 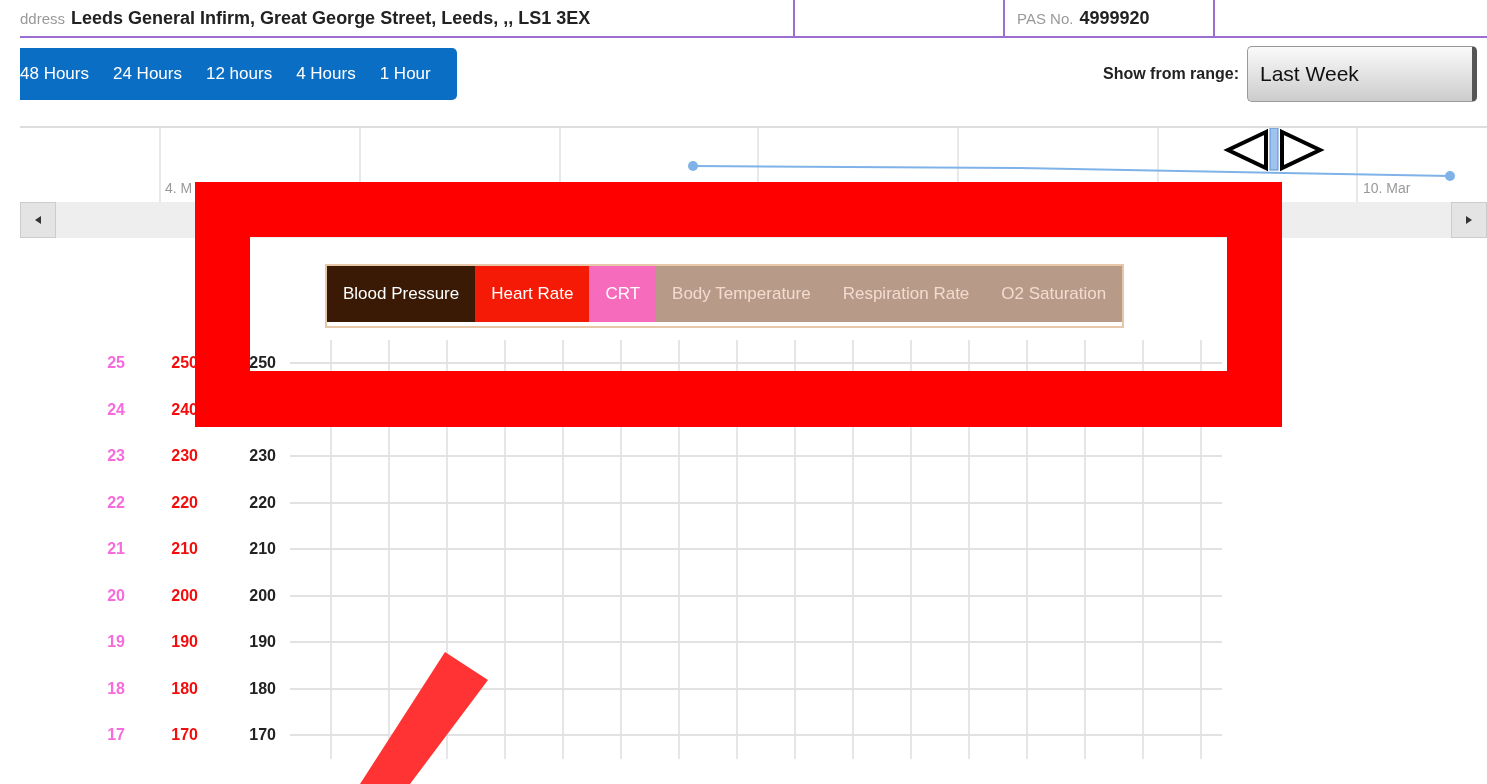 I want to click on scroll-left-button, so click(x=38, y=220).